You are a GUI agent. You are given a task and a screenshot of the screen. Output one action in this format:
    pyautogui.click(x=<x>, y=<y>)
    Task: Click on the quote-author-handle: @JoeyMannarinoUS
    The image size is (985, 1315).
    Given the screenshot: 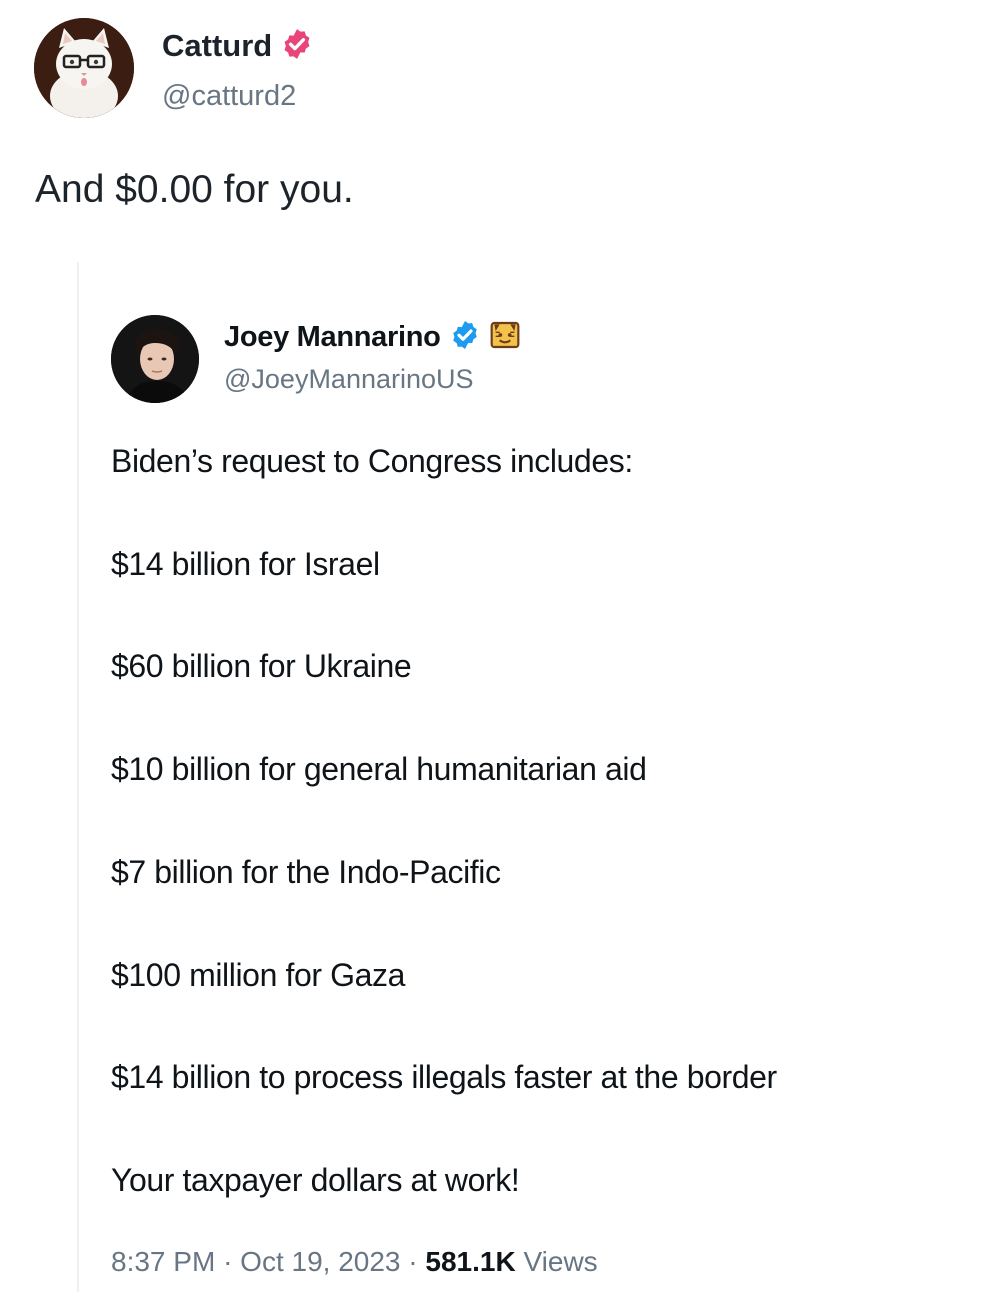 What is the action you would take?
    pyautogui.click(x=349, y=379)
    